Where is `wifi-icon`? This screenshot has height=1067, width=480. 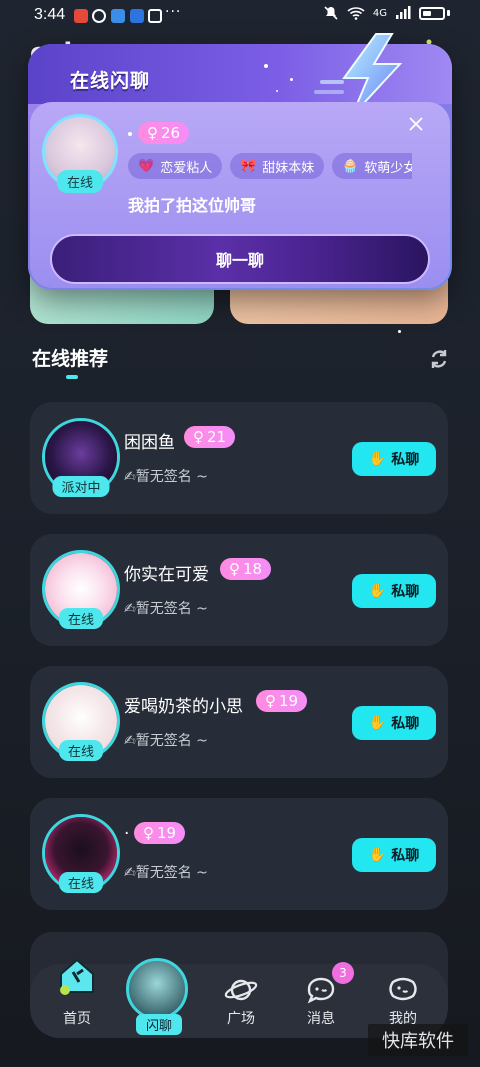
wifi-icon is located at coordinates (356, 13).